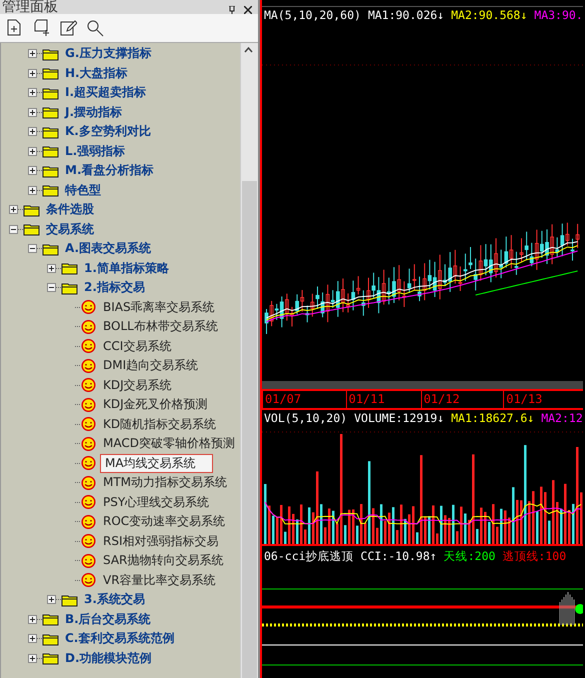  Describe the element at coordinates (95, 151) in the screenshot. I see `tree-item: L.强弱指标` at that location.